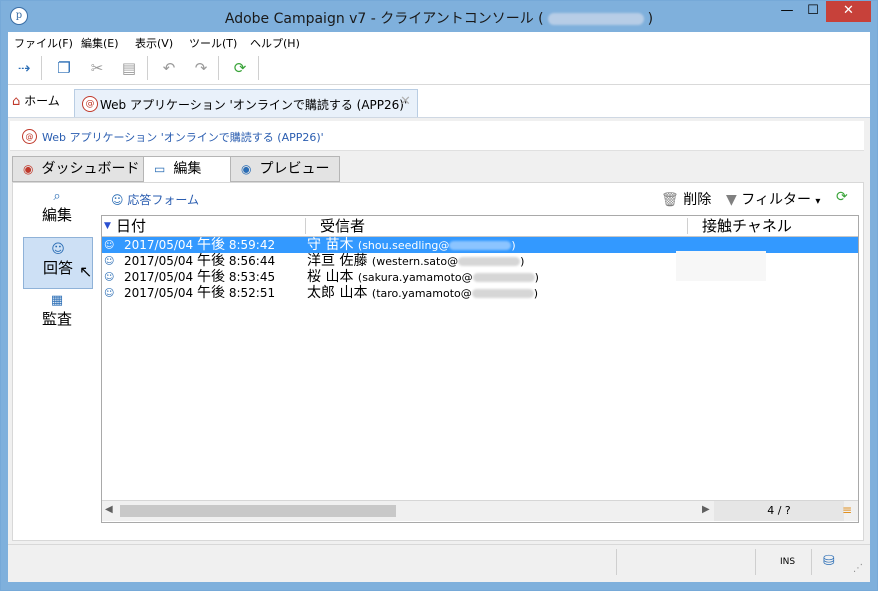 This screenshot has height=591, width=878. I want to click on sidebar-item-audit: ▦ 監査, so click(57, 314).